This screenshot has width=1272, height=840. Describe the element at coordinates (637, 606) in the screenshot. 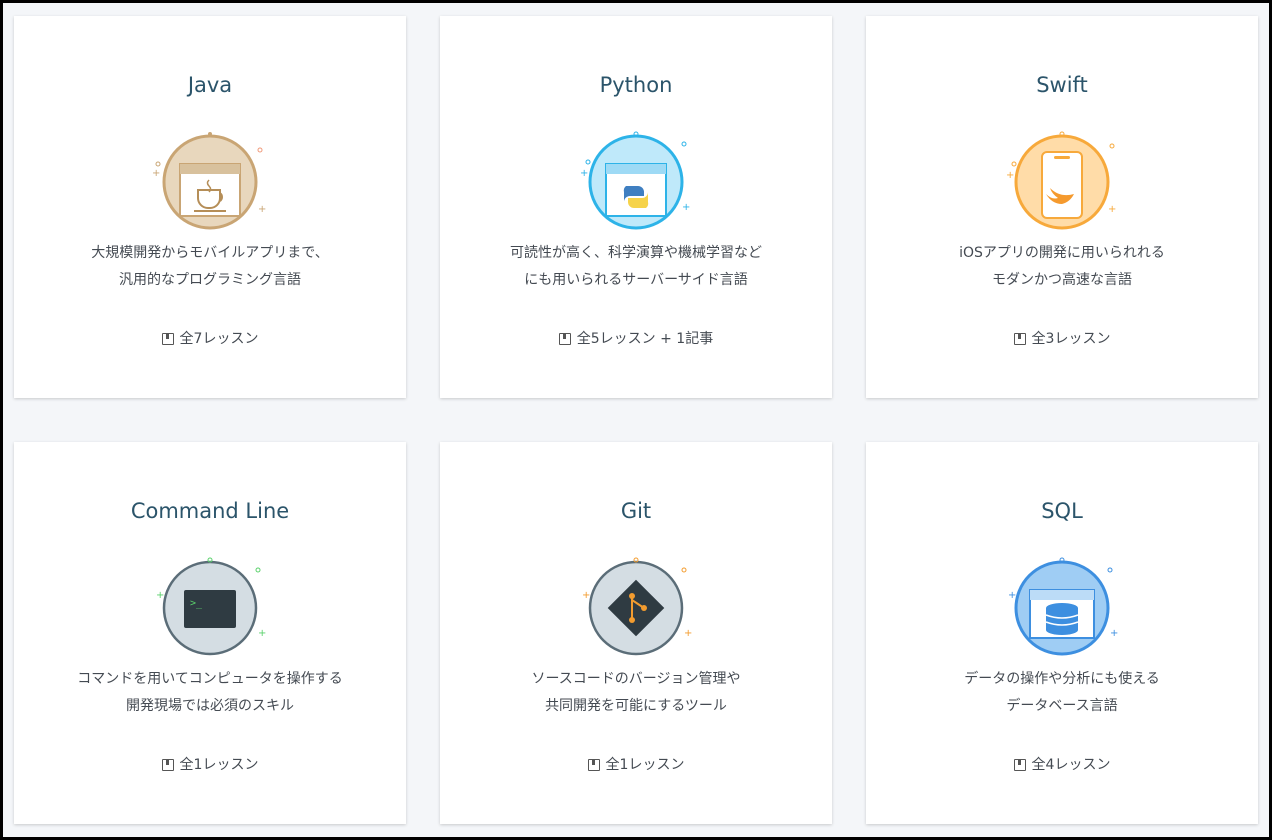

I see `git-logo-icon: + +` at that location.